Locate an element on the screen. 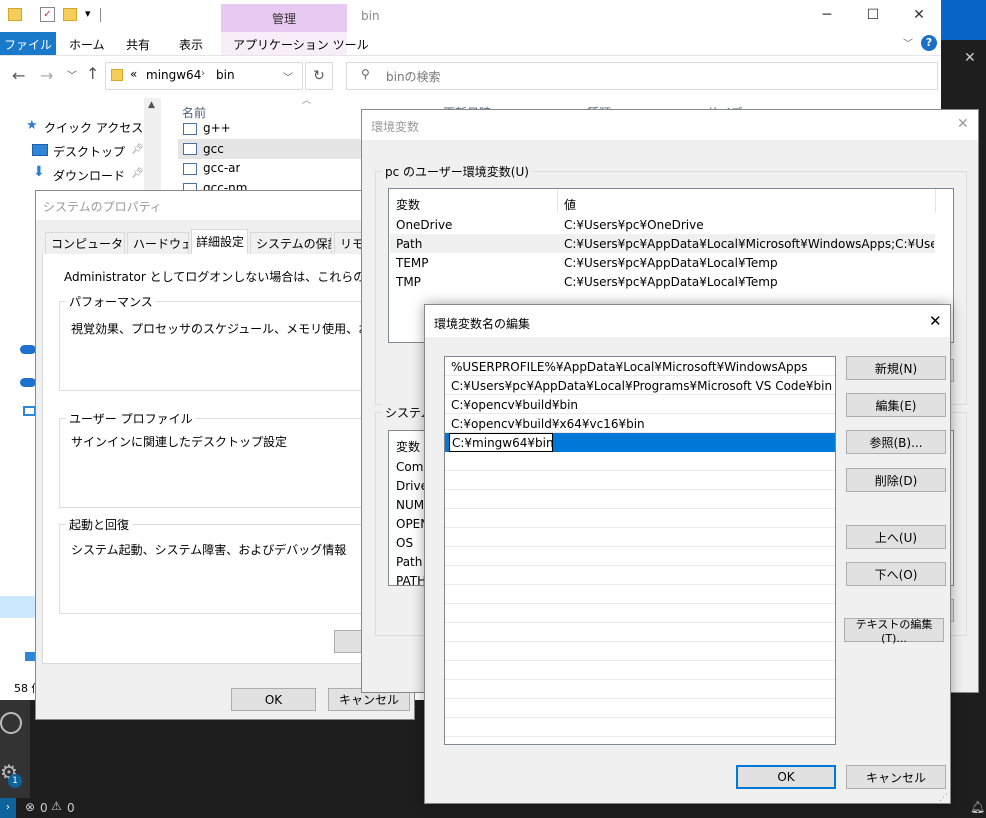  list-item: C:¥opencv¥build¥bin is located at coordinates (640, 404).